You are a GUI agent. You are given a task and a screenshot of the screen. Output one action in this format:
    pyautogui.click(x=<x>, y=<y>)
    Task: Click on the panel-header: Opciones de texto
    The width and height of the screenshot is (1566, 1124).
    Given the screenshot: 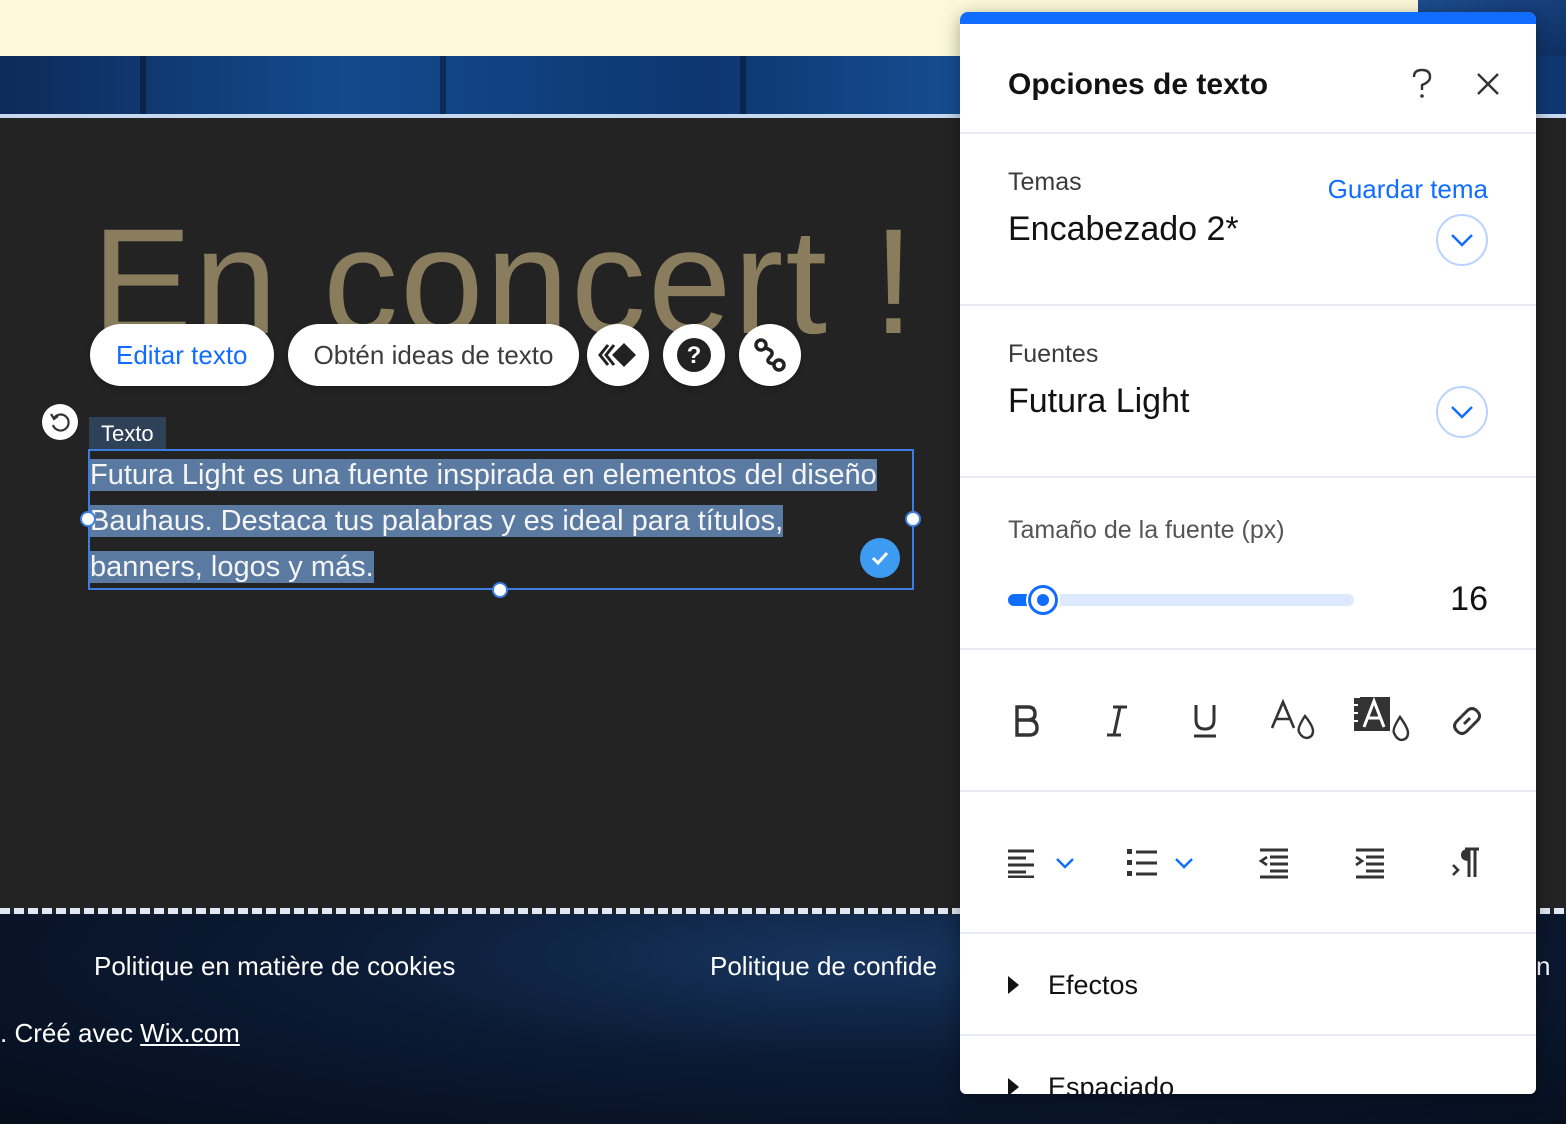 What is the action you would take?
    pyautogui.click(x=1248, y=79)
    